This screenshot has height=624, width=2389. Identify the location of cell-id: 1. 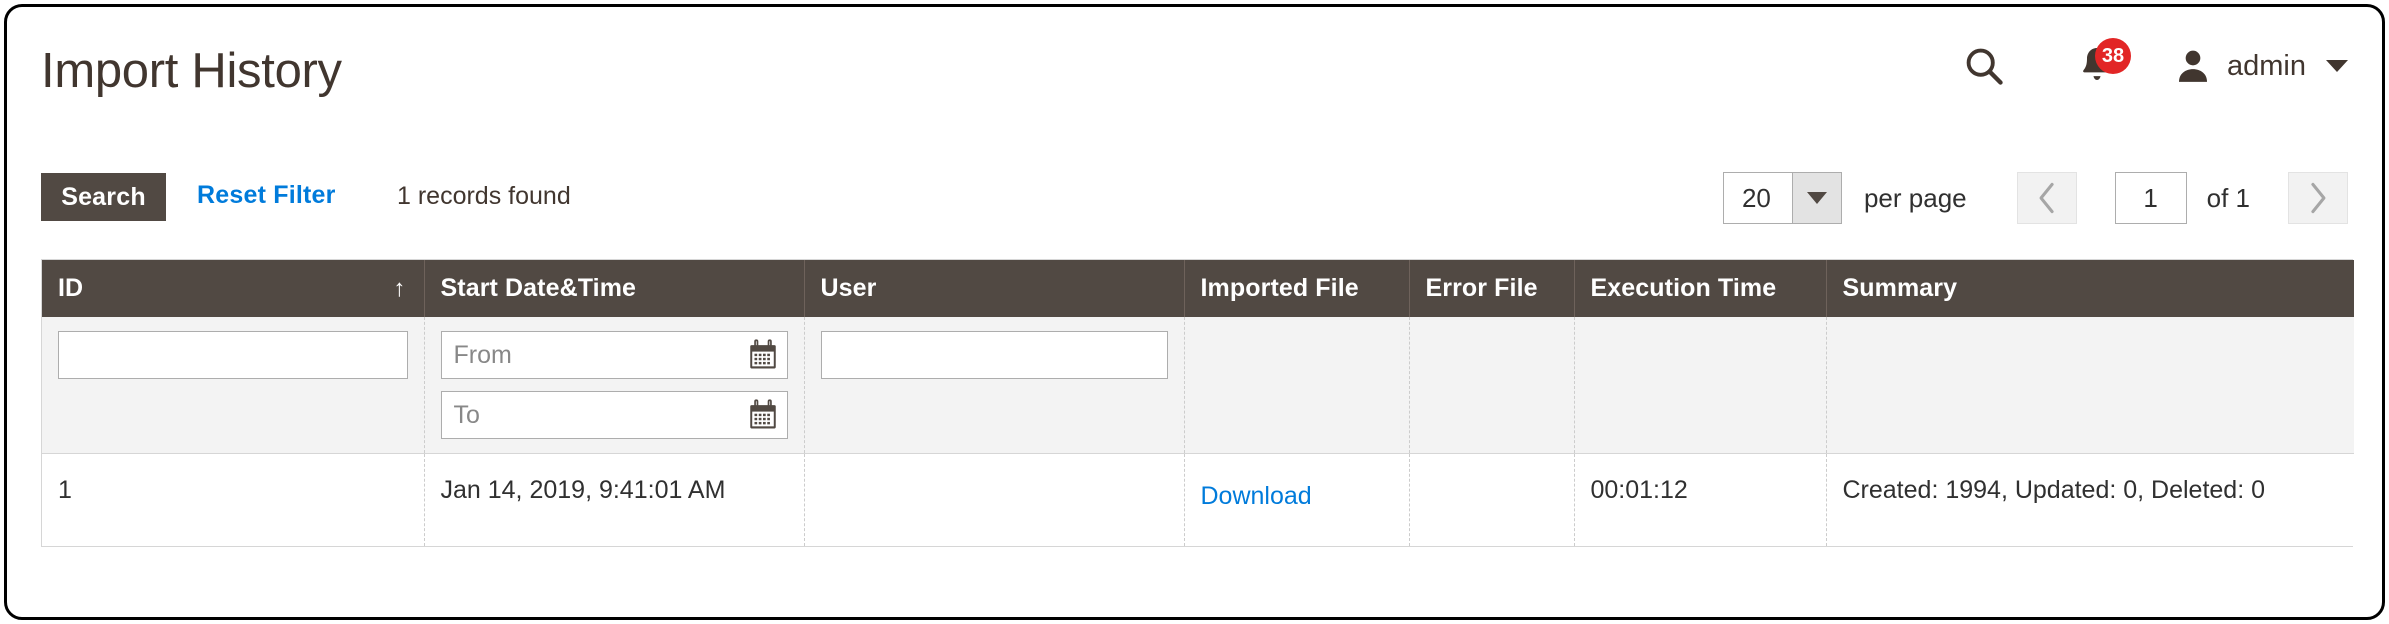
(233, 499).